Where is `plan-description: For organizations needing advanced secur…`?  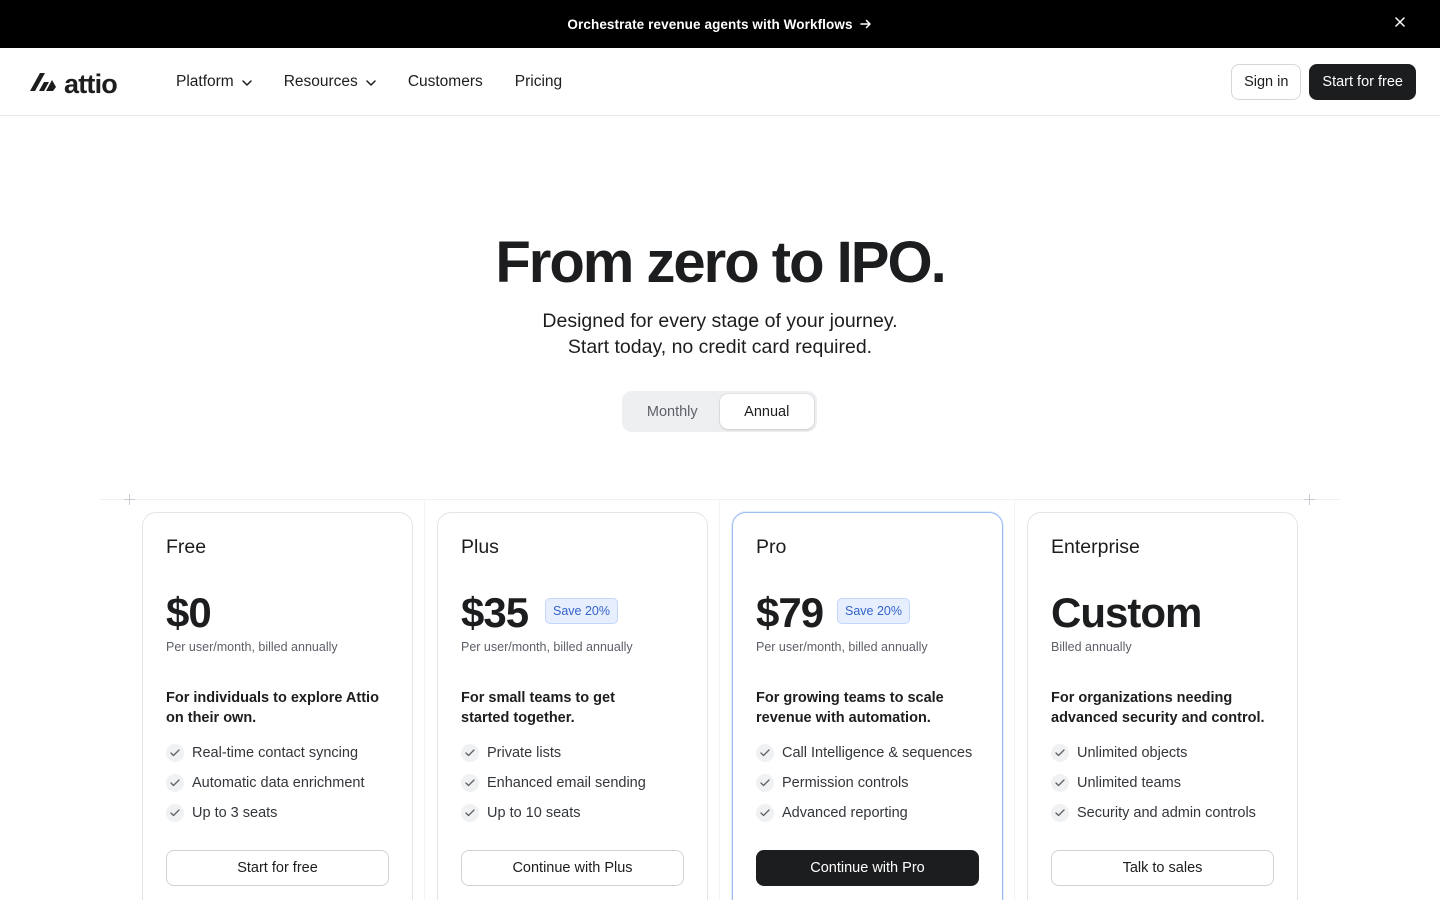 plan-description: For organizations needing advanced secur… is located at coordinates (1158, 708).